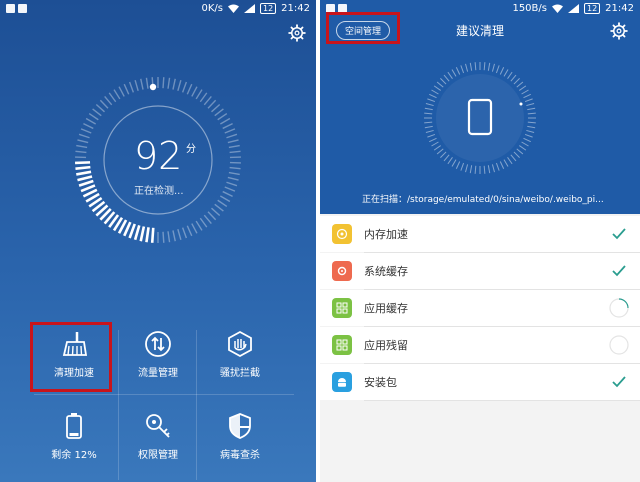  Describe the element at coordinates (22, 8) in the screenshot. I see `image-notification-icon` at that location.